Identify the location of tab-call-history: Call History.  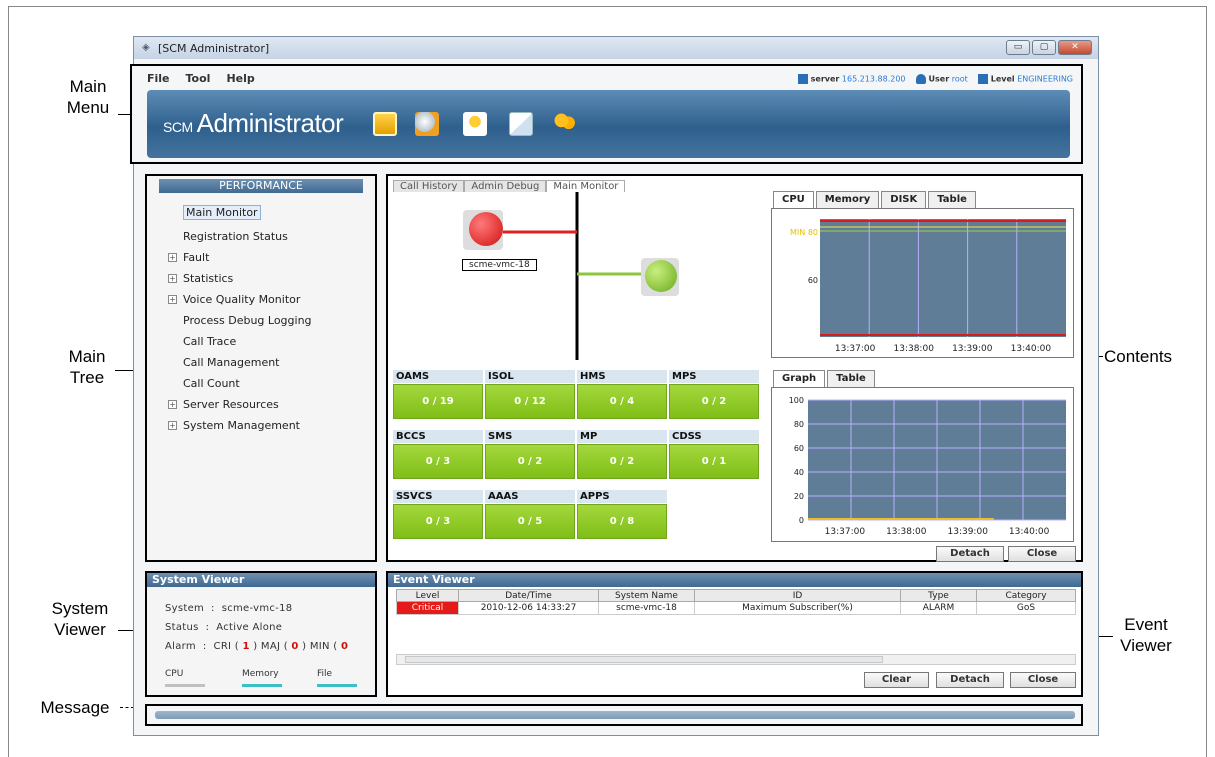
(429, 186).